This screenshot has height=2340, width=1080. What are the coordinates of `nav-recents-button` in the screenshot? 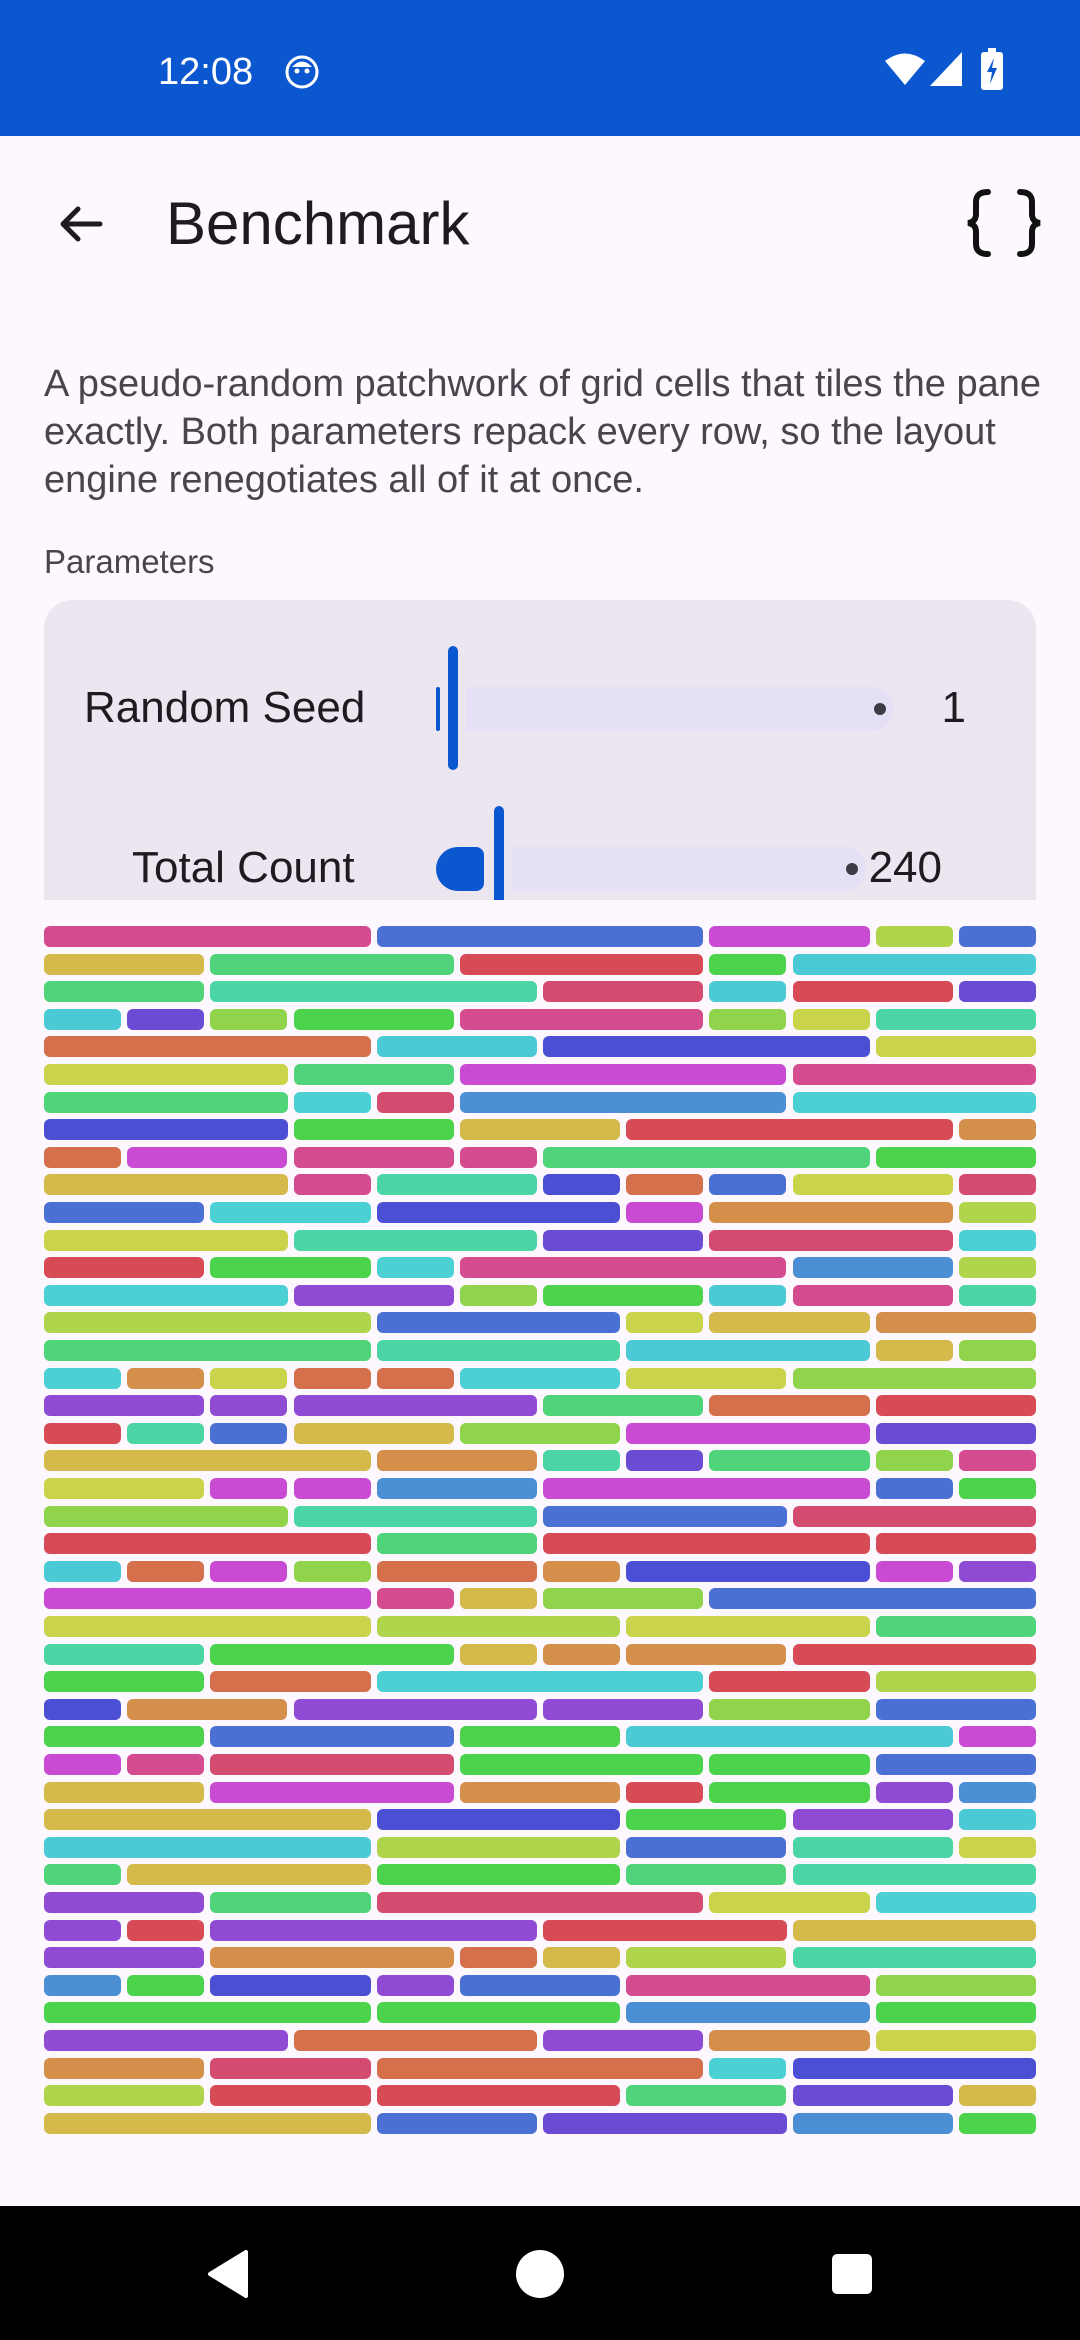 It's located at (852, 2274).